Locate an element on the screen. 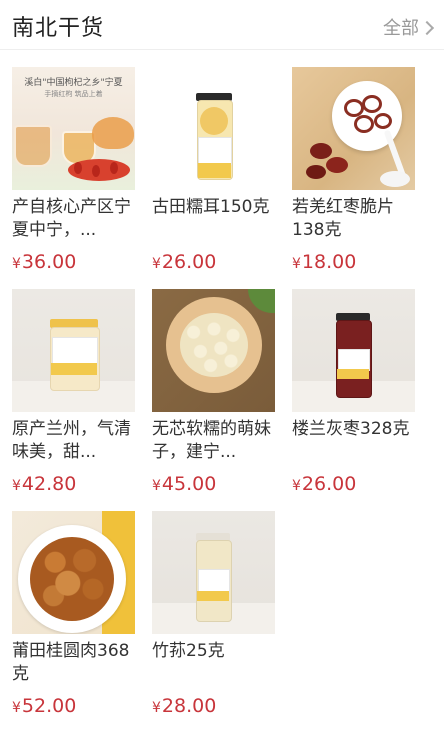 This screenshot has width=444, height=733. product-card: 古田糯耳150克 ¥26.00 is located at coordinates (213, 178).